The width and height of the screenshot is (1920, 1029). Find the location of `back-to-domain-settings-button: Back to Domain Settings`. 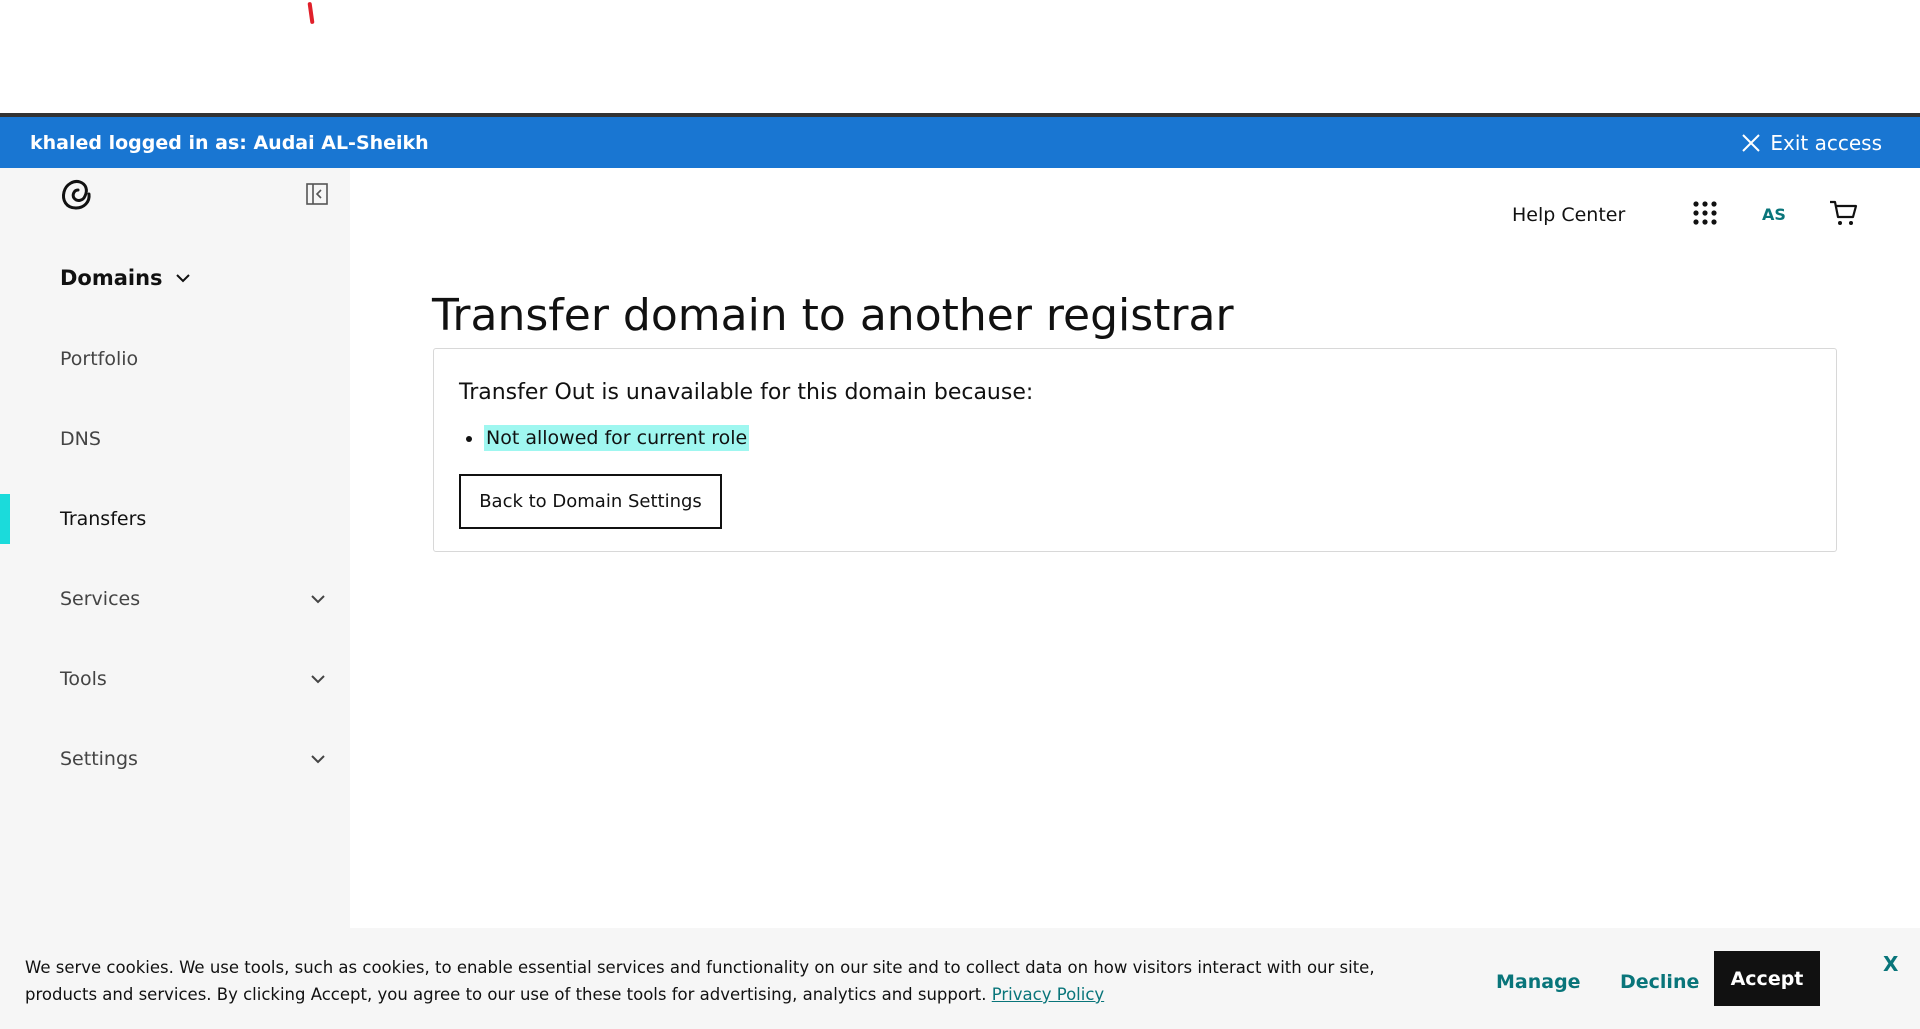

back-to-domain-settings-button: Back to Domain Settings is located at coordinates (590, 501).